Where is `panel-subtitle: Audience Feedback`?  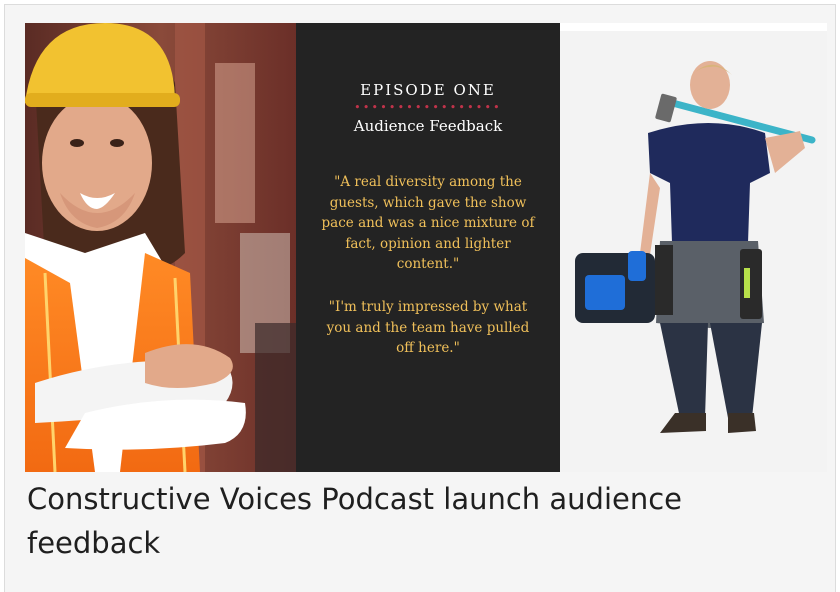 panel-subtitle: Audience Feedback is located at coordinates (428, 126).